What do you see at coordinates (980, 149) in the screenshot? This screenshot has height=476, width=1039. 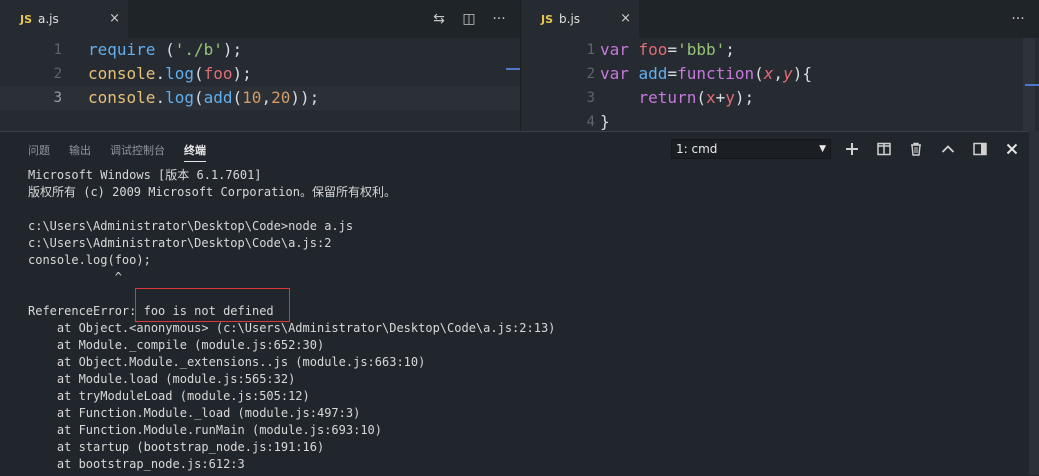 I see `panel-icon` at bounding box center [980, 149].